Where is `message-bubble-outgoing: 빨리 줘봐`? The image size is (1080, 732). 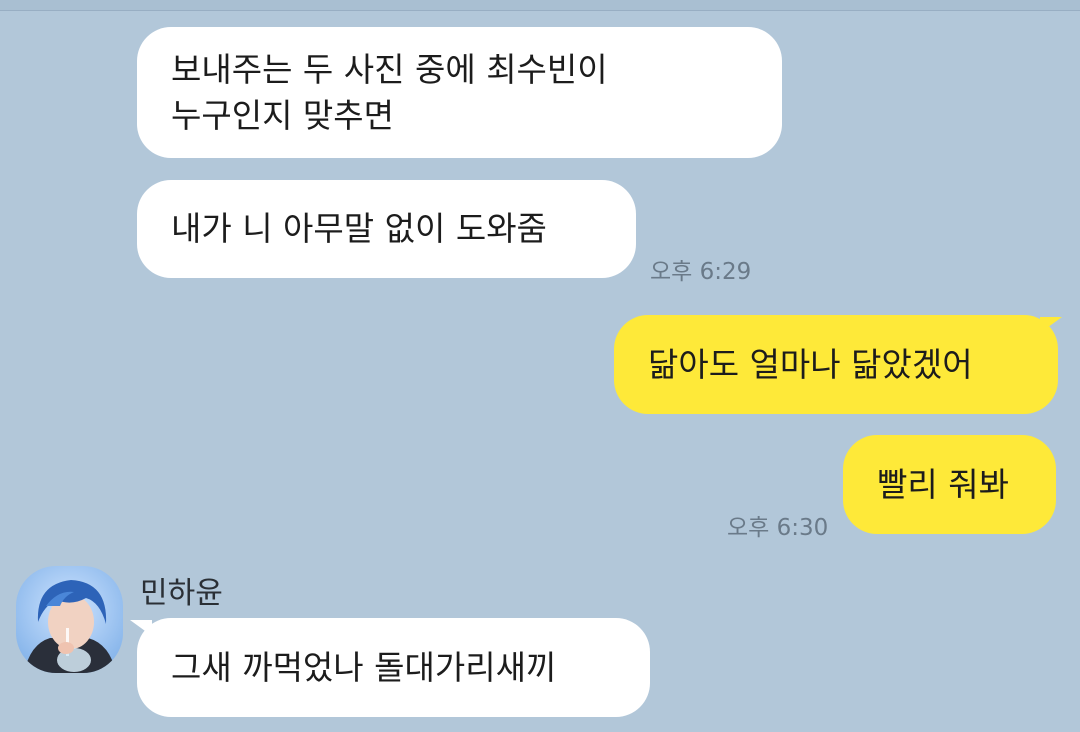 message-bubble-outgoing: 빨리 줘봐 is located at coordinates (949, 484).